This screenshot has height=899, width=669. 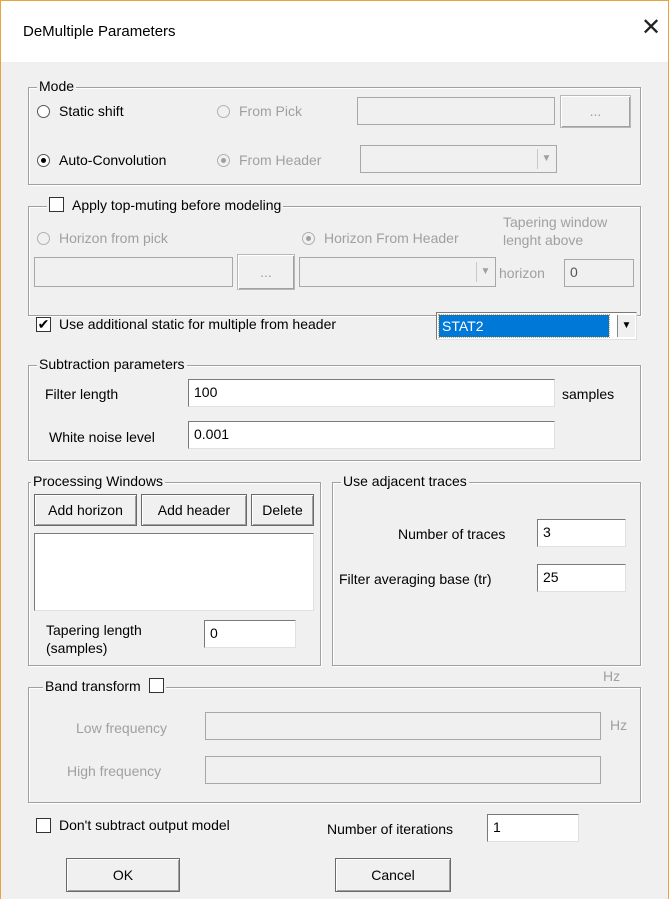 What do you see at coordinates (393, 875) in the screenshot?
I see `cancel-button: Cancel` at bounding box center [393, 875].